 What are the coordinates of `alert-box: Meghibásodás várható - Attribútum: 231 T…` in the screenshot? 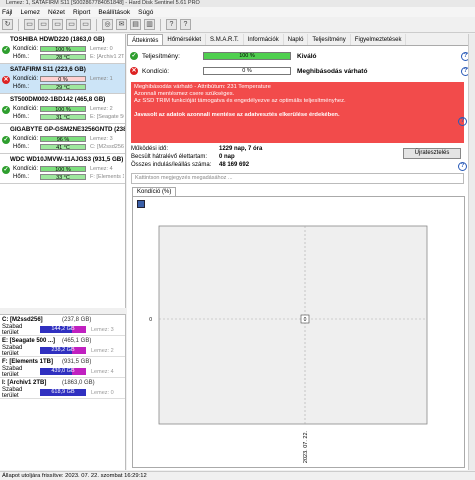 It's located at (297, 112).